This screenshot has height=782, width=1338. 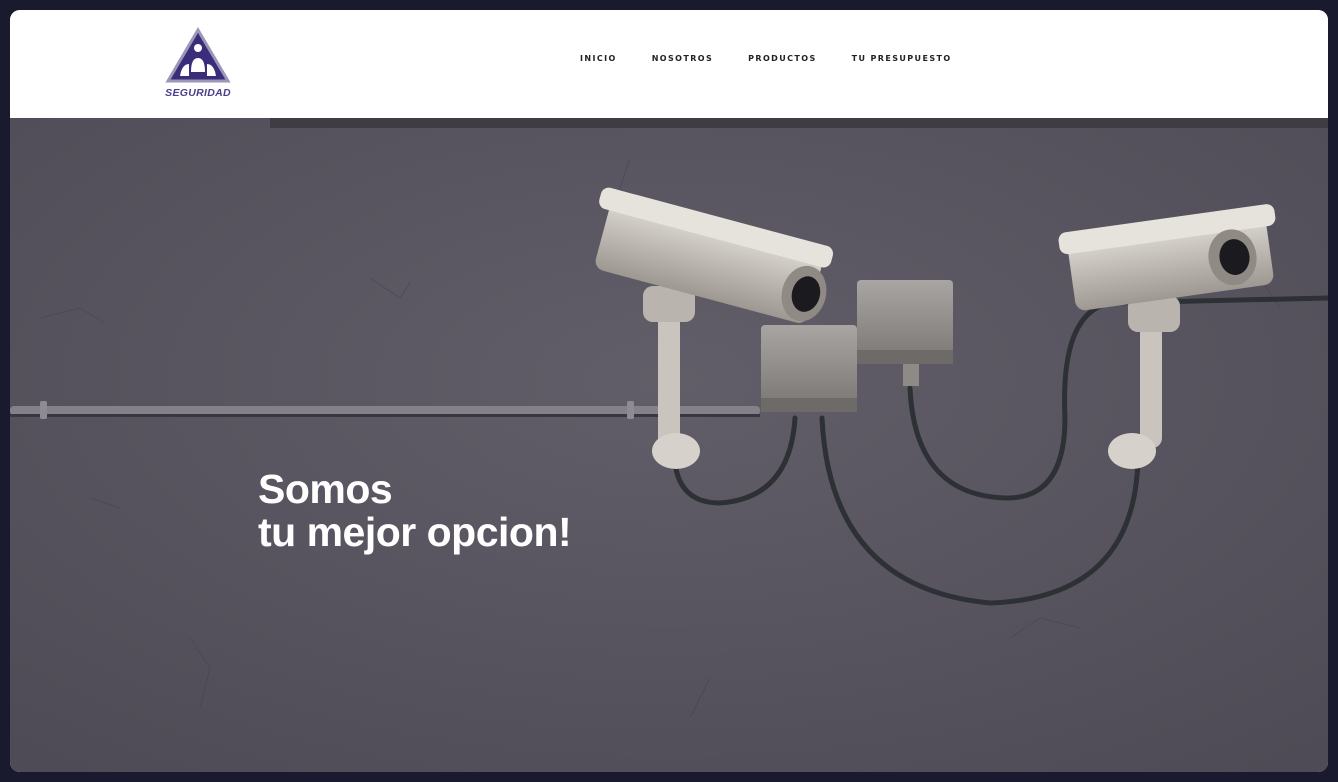 I want to click on nav-item-nosotros: NOSOTROS, so click(x=682, y=59).